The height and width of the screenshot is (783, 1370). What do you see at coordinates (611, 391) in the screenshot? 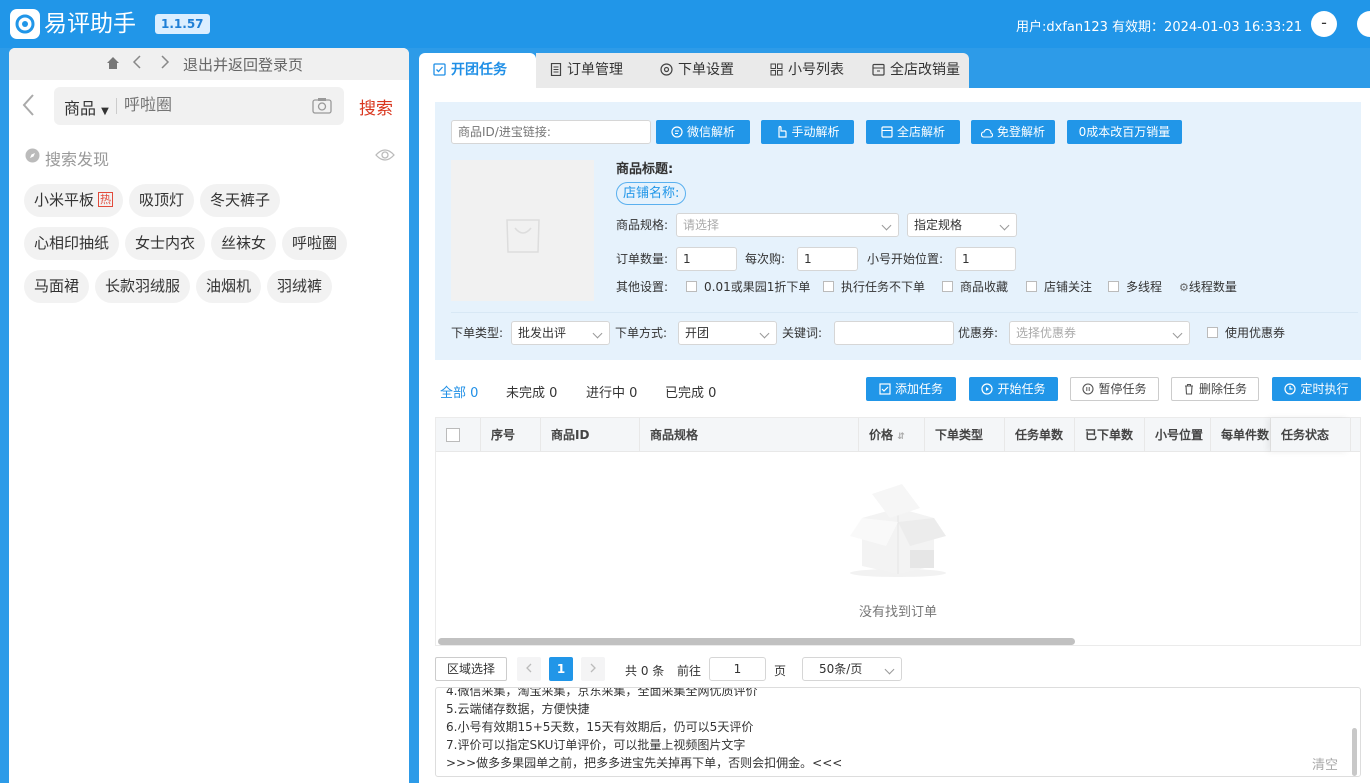
I see `filter-running: 进行中 0` at bounding box center [611, 391].